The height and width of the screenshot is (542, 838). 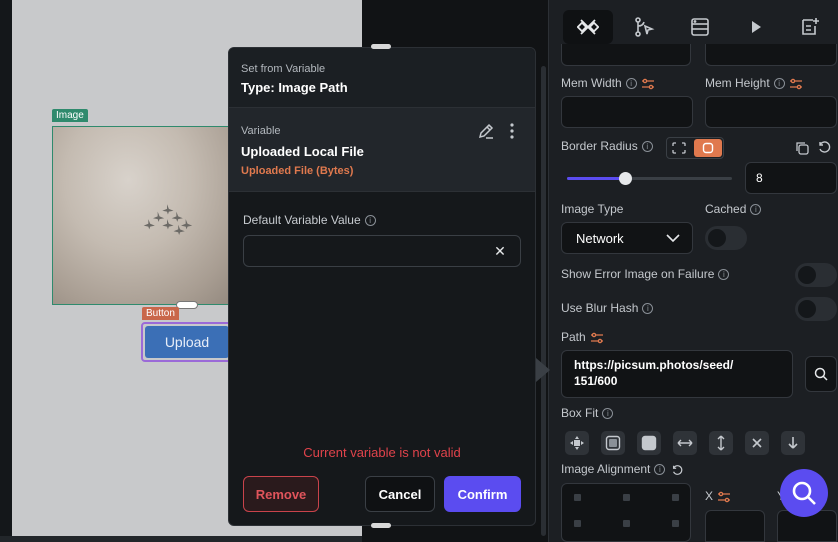 I want to click on border-radius-mode-toggle, so click(x=695, y=148).